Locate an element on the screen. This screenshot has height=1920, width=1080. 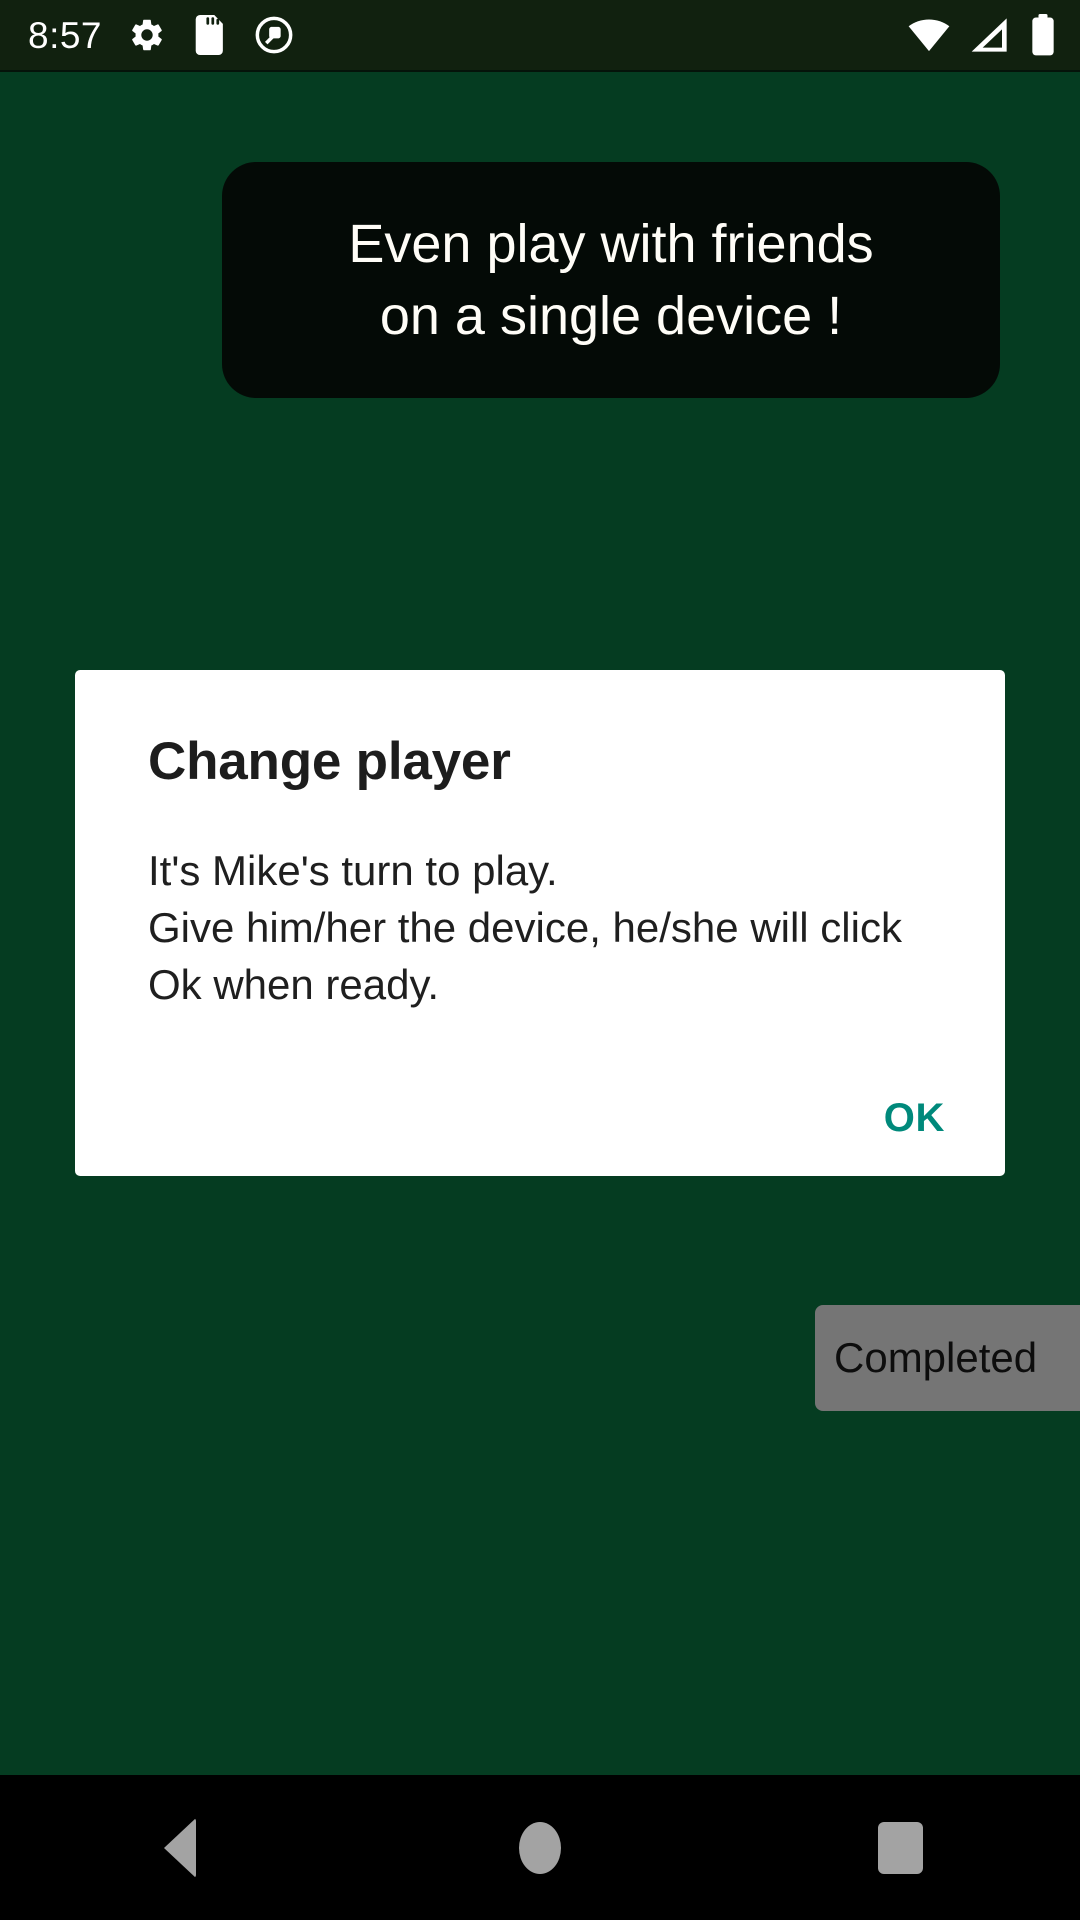
dialog-action-bar: OK is located at coordinates (914, 1118).